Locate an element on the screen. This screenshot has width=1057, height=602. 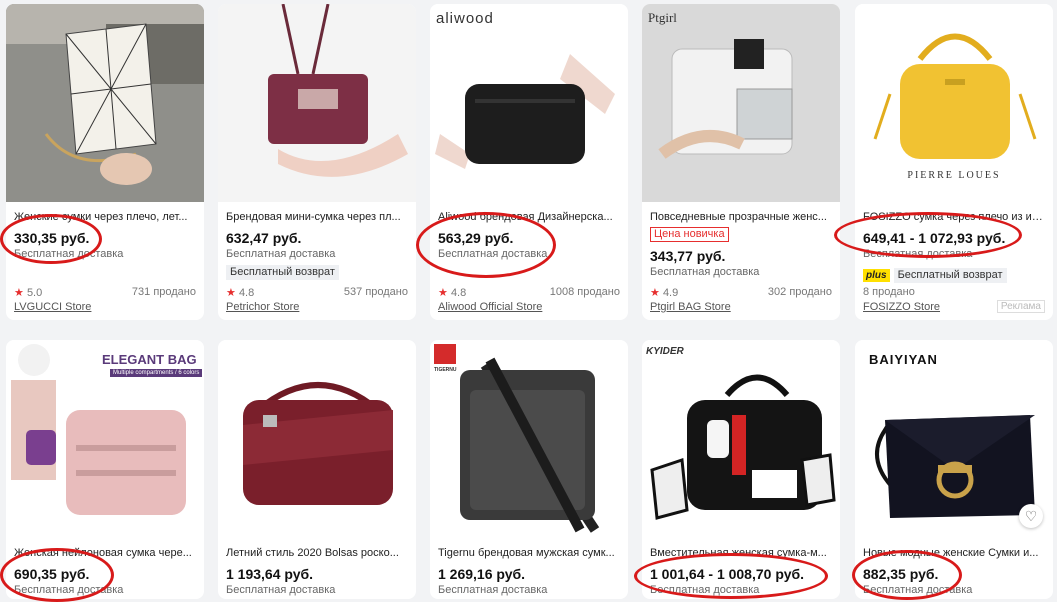
store-link: FOSIZZO Store is located at coordinates (901, 307).